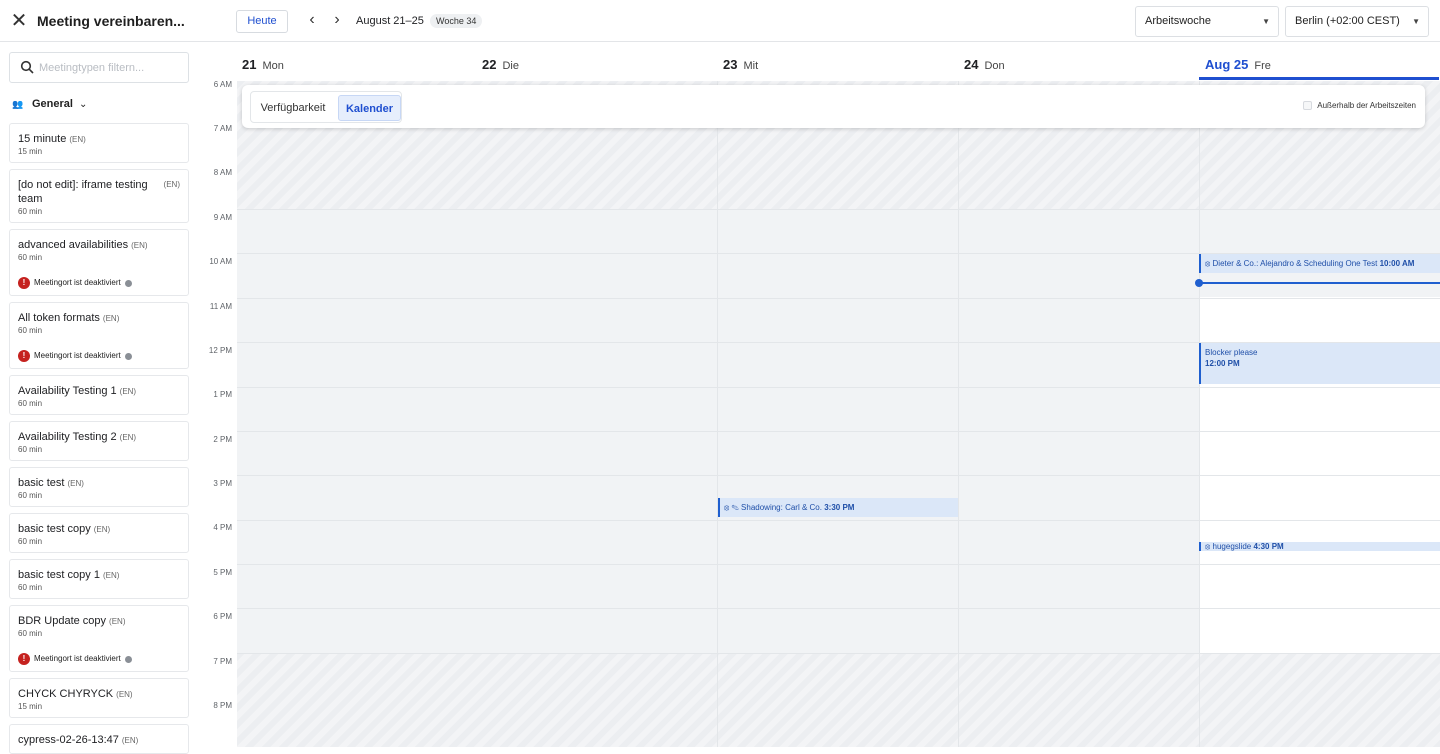 Image resolution: width=1440 pixels, height=754 pixels. Describe the element at coordinates (222, 84) in the screenshot. I see `time-label: 6 AM` at that location.